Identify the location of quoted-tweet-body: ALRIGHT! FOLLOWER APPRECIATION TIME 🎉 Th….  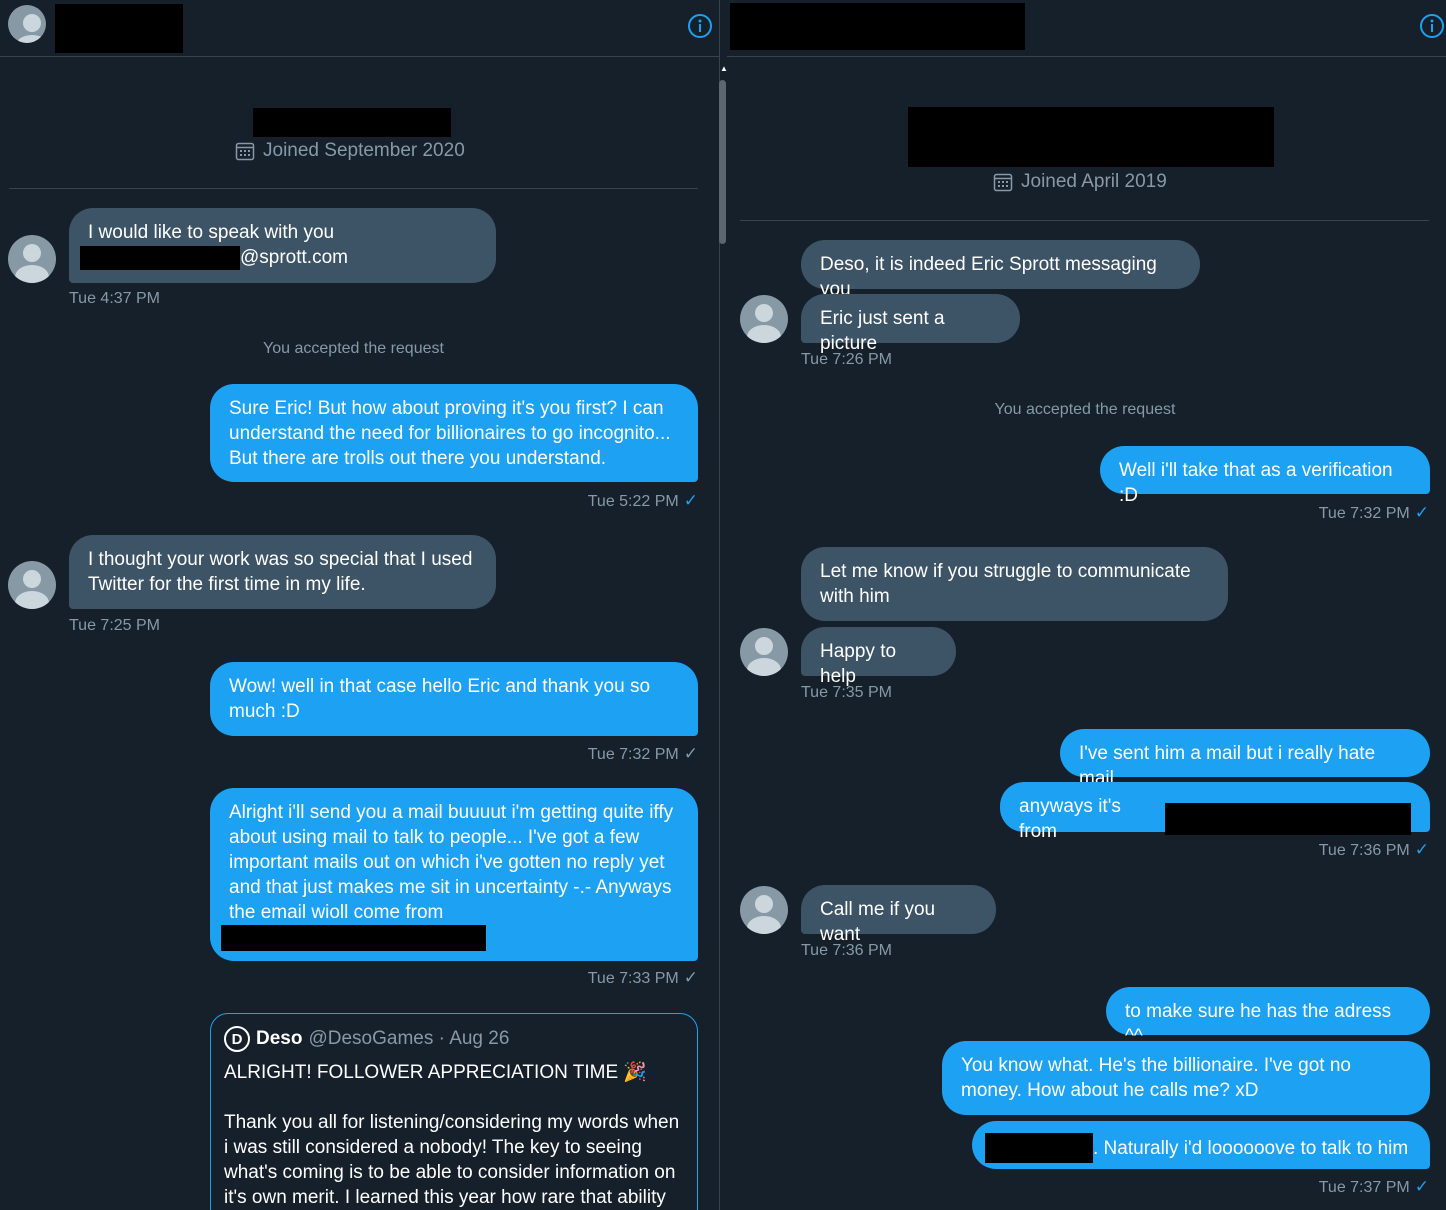
(454, 1135).